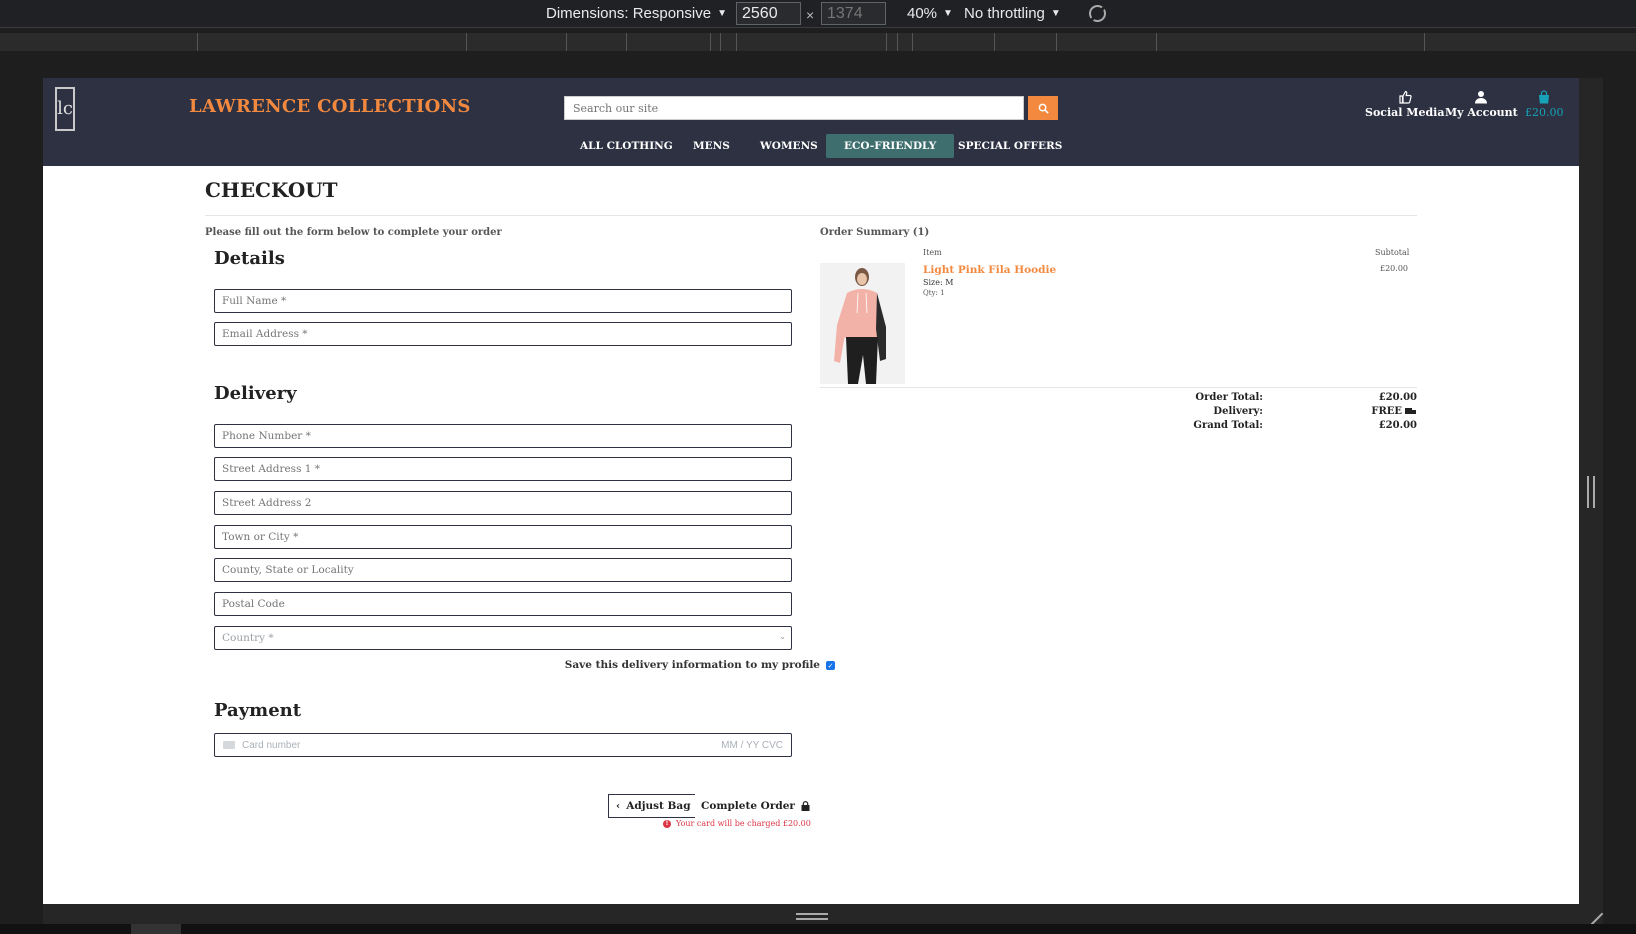 The width and height of the screenshot is (1636, 934). Describe the element at coordinates (629, 13) in the screenshot. I see `dimensions-label: Dimensions: Responsive` at that location.